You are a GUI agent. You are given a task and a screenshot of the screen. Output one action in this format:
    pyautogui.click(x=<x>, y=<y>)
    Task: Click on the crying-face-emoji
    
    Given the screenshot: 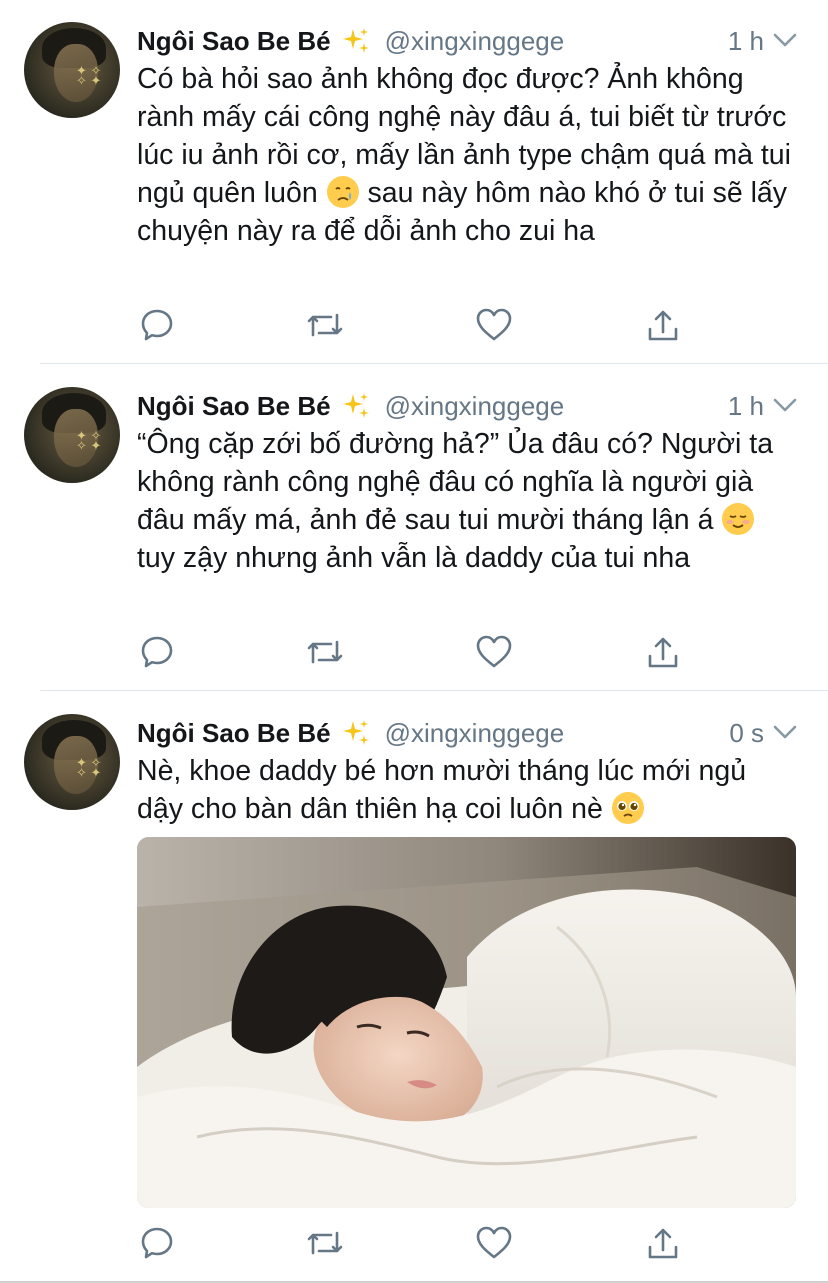 What is the action you would take?
    pyautogui.click(x=342, y=192)
    